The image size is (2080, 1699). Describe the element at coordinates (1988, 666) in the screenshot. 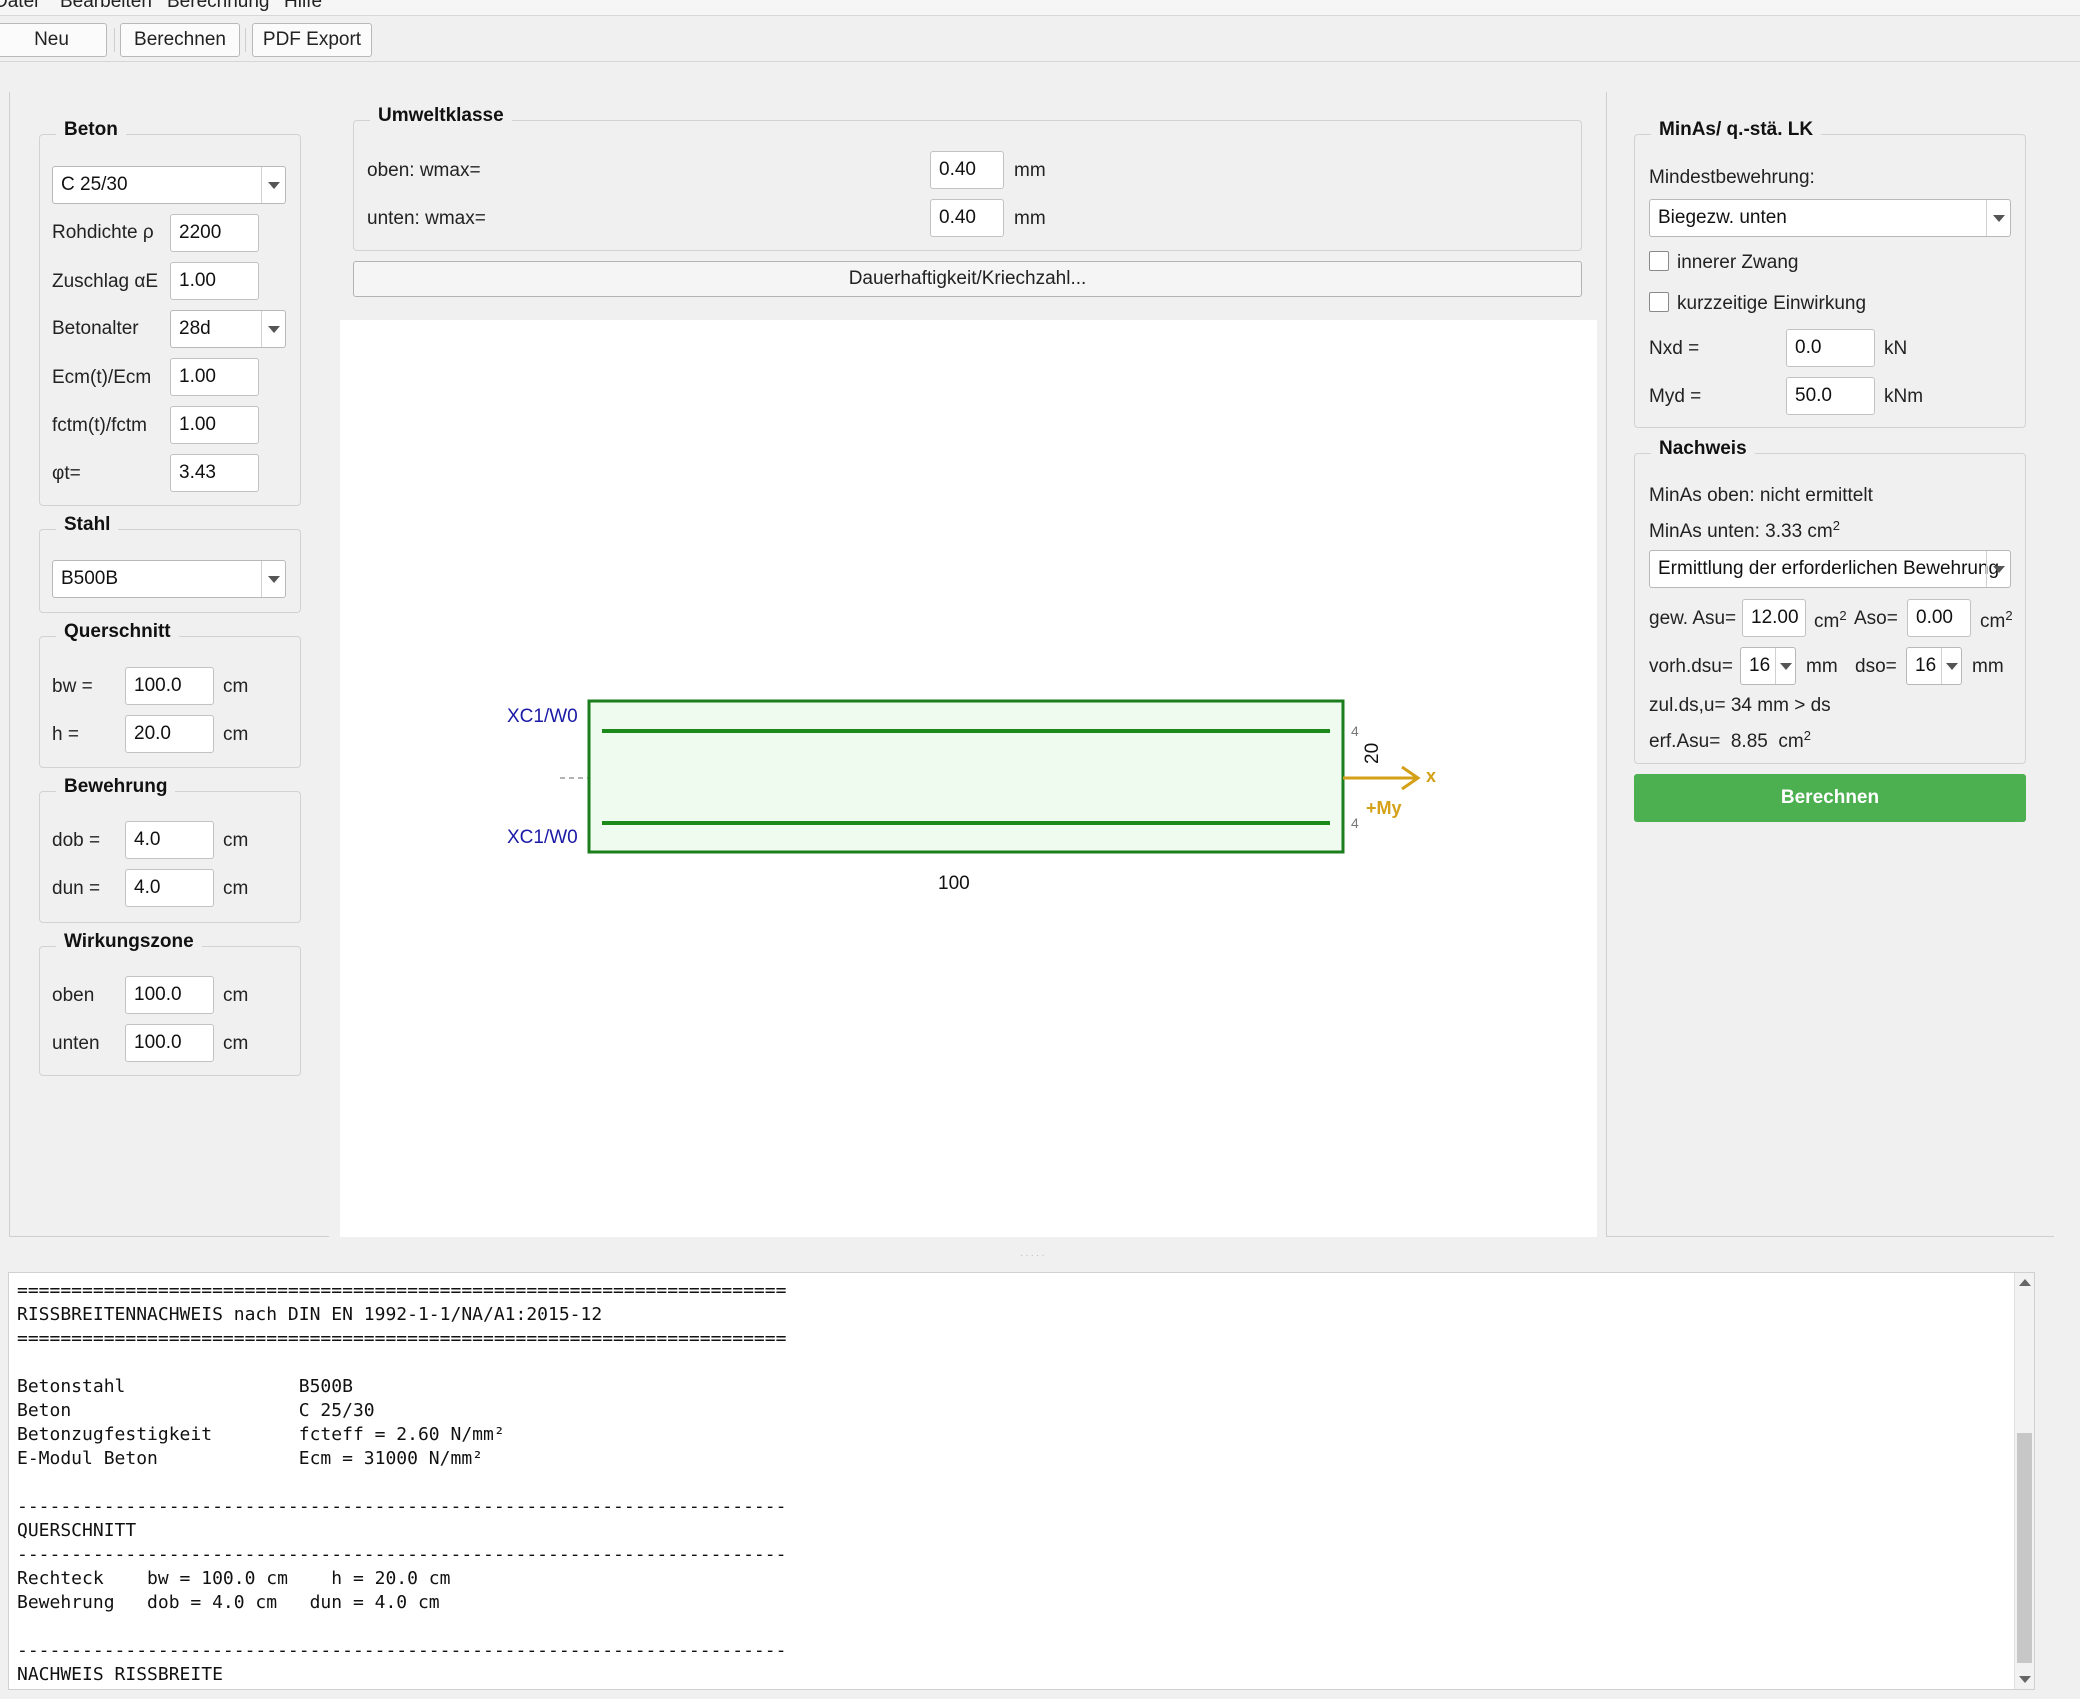

I see `dso-unit: mm` at that location.